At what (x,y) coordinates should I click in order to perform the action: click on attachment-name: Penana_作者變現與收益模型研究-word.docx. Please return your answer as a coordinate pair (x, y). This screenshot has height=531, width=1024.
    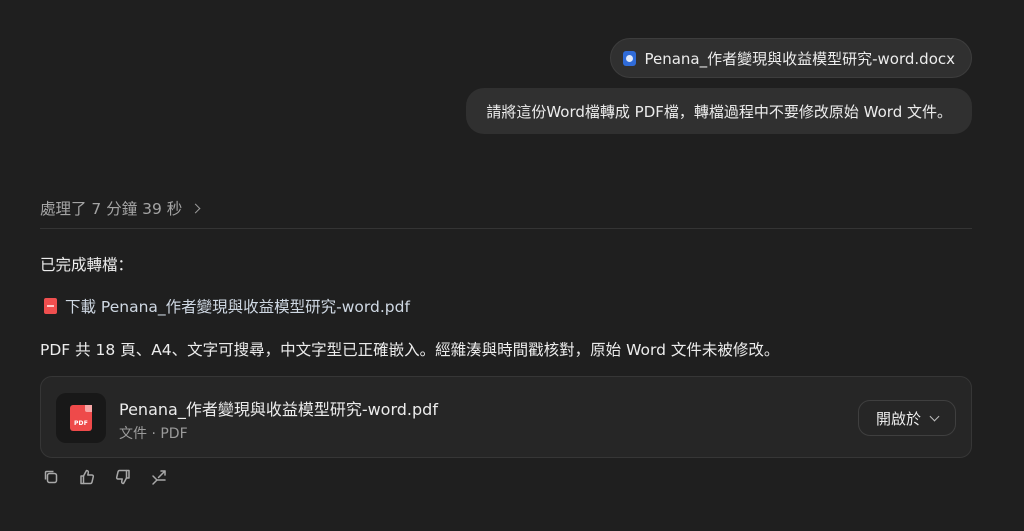
    Looking at the image, I should click on (799, 58).